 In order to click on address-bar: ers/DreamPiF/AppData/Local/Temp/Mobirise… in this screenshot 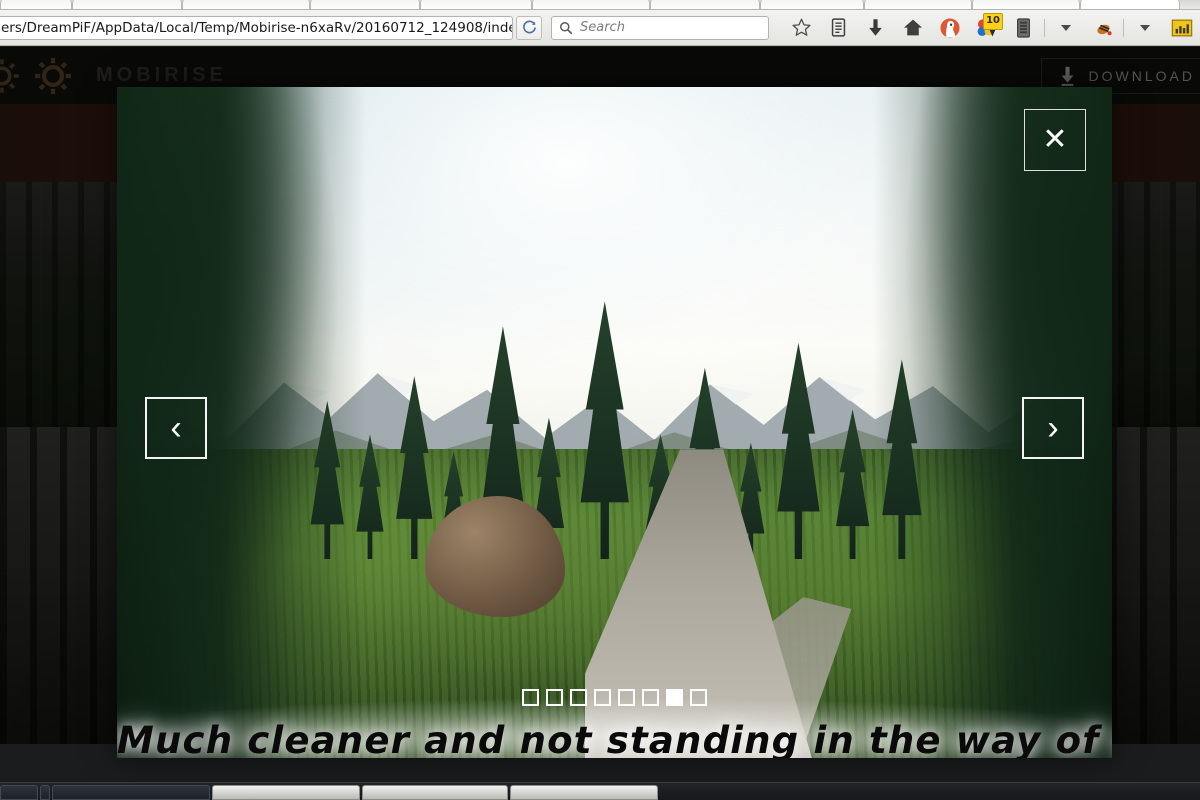, I will do `click(256, 27)`.